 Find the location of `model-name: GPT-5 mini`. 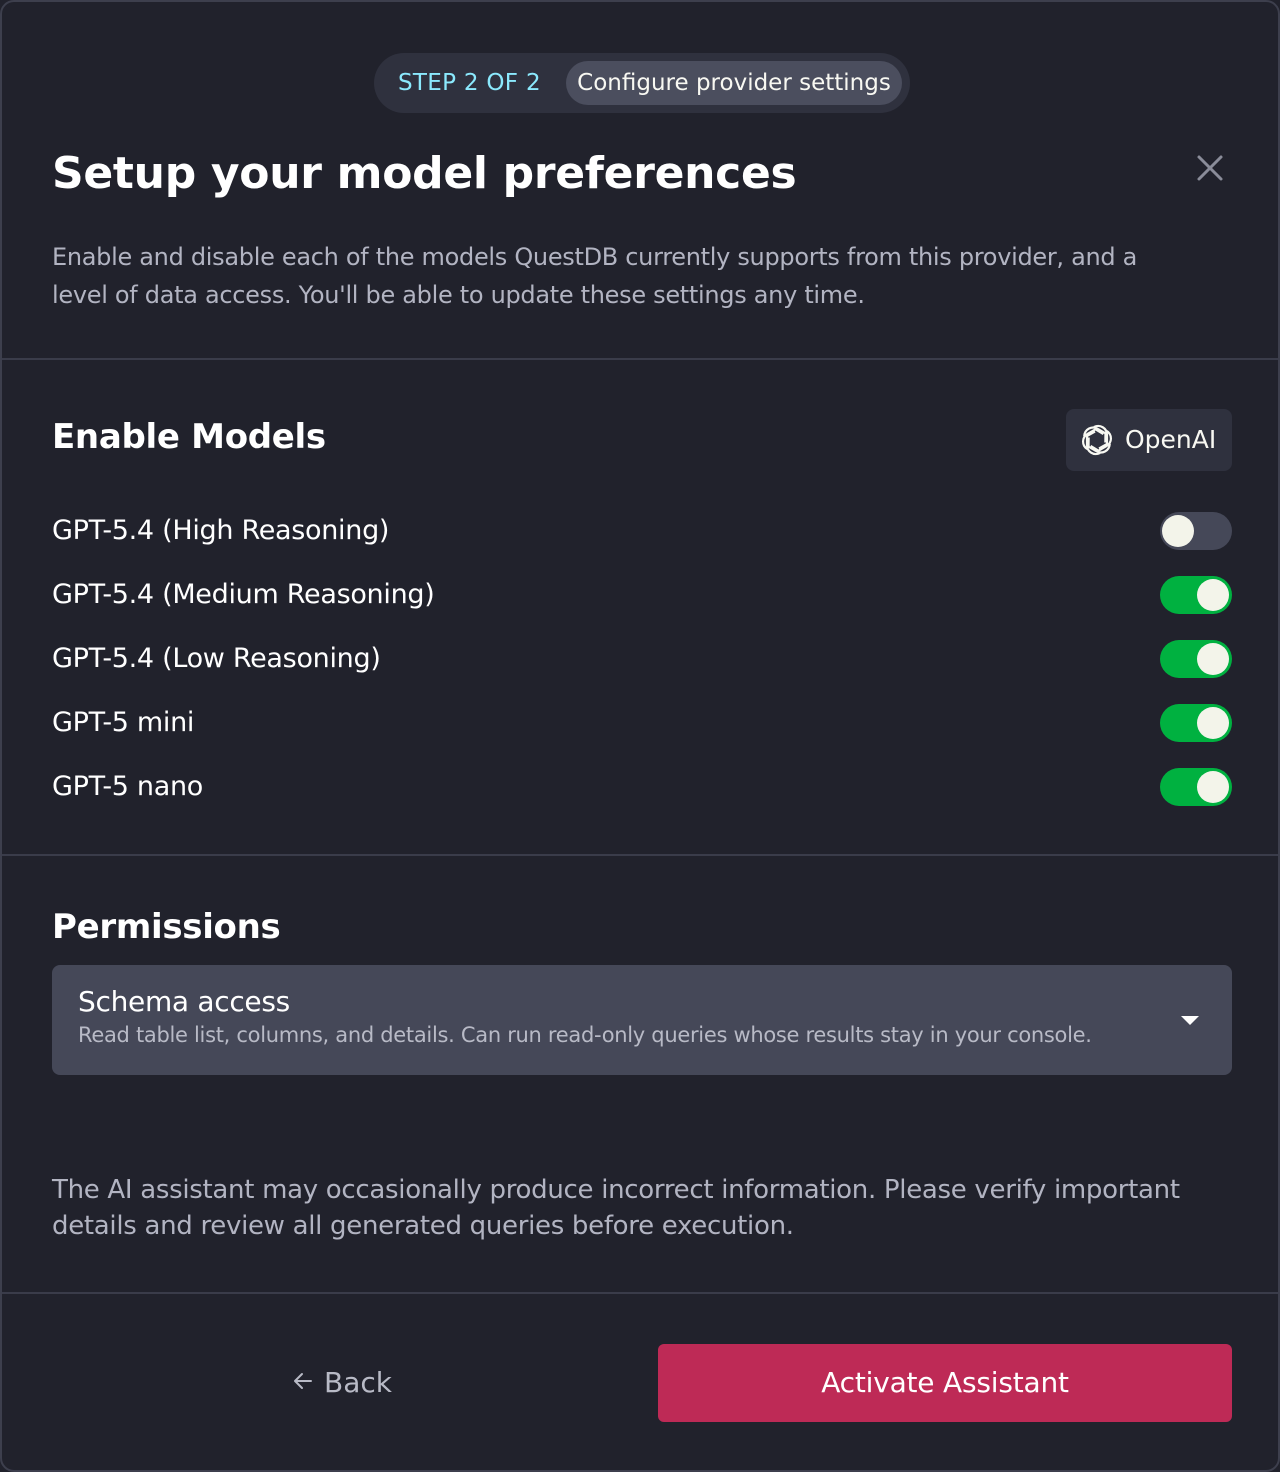

model-name: GPT-5 mini is located at coordinates (123, 722).